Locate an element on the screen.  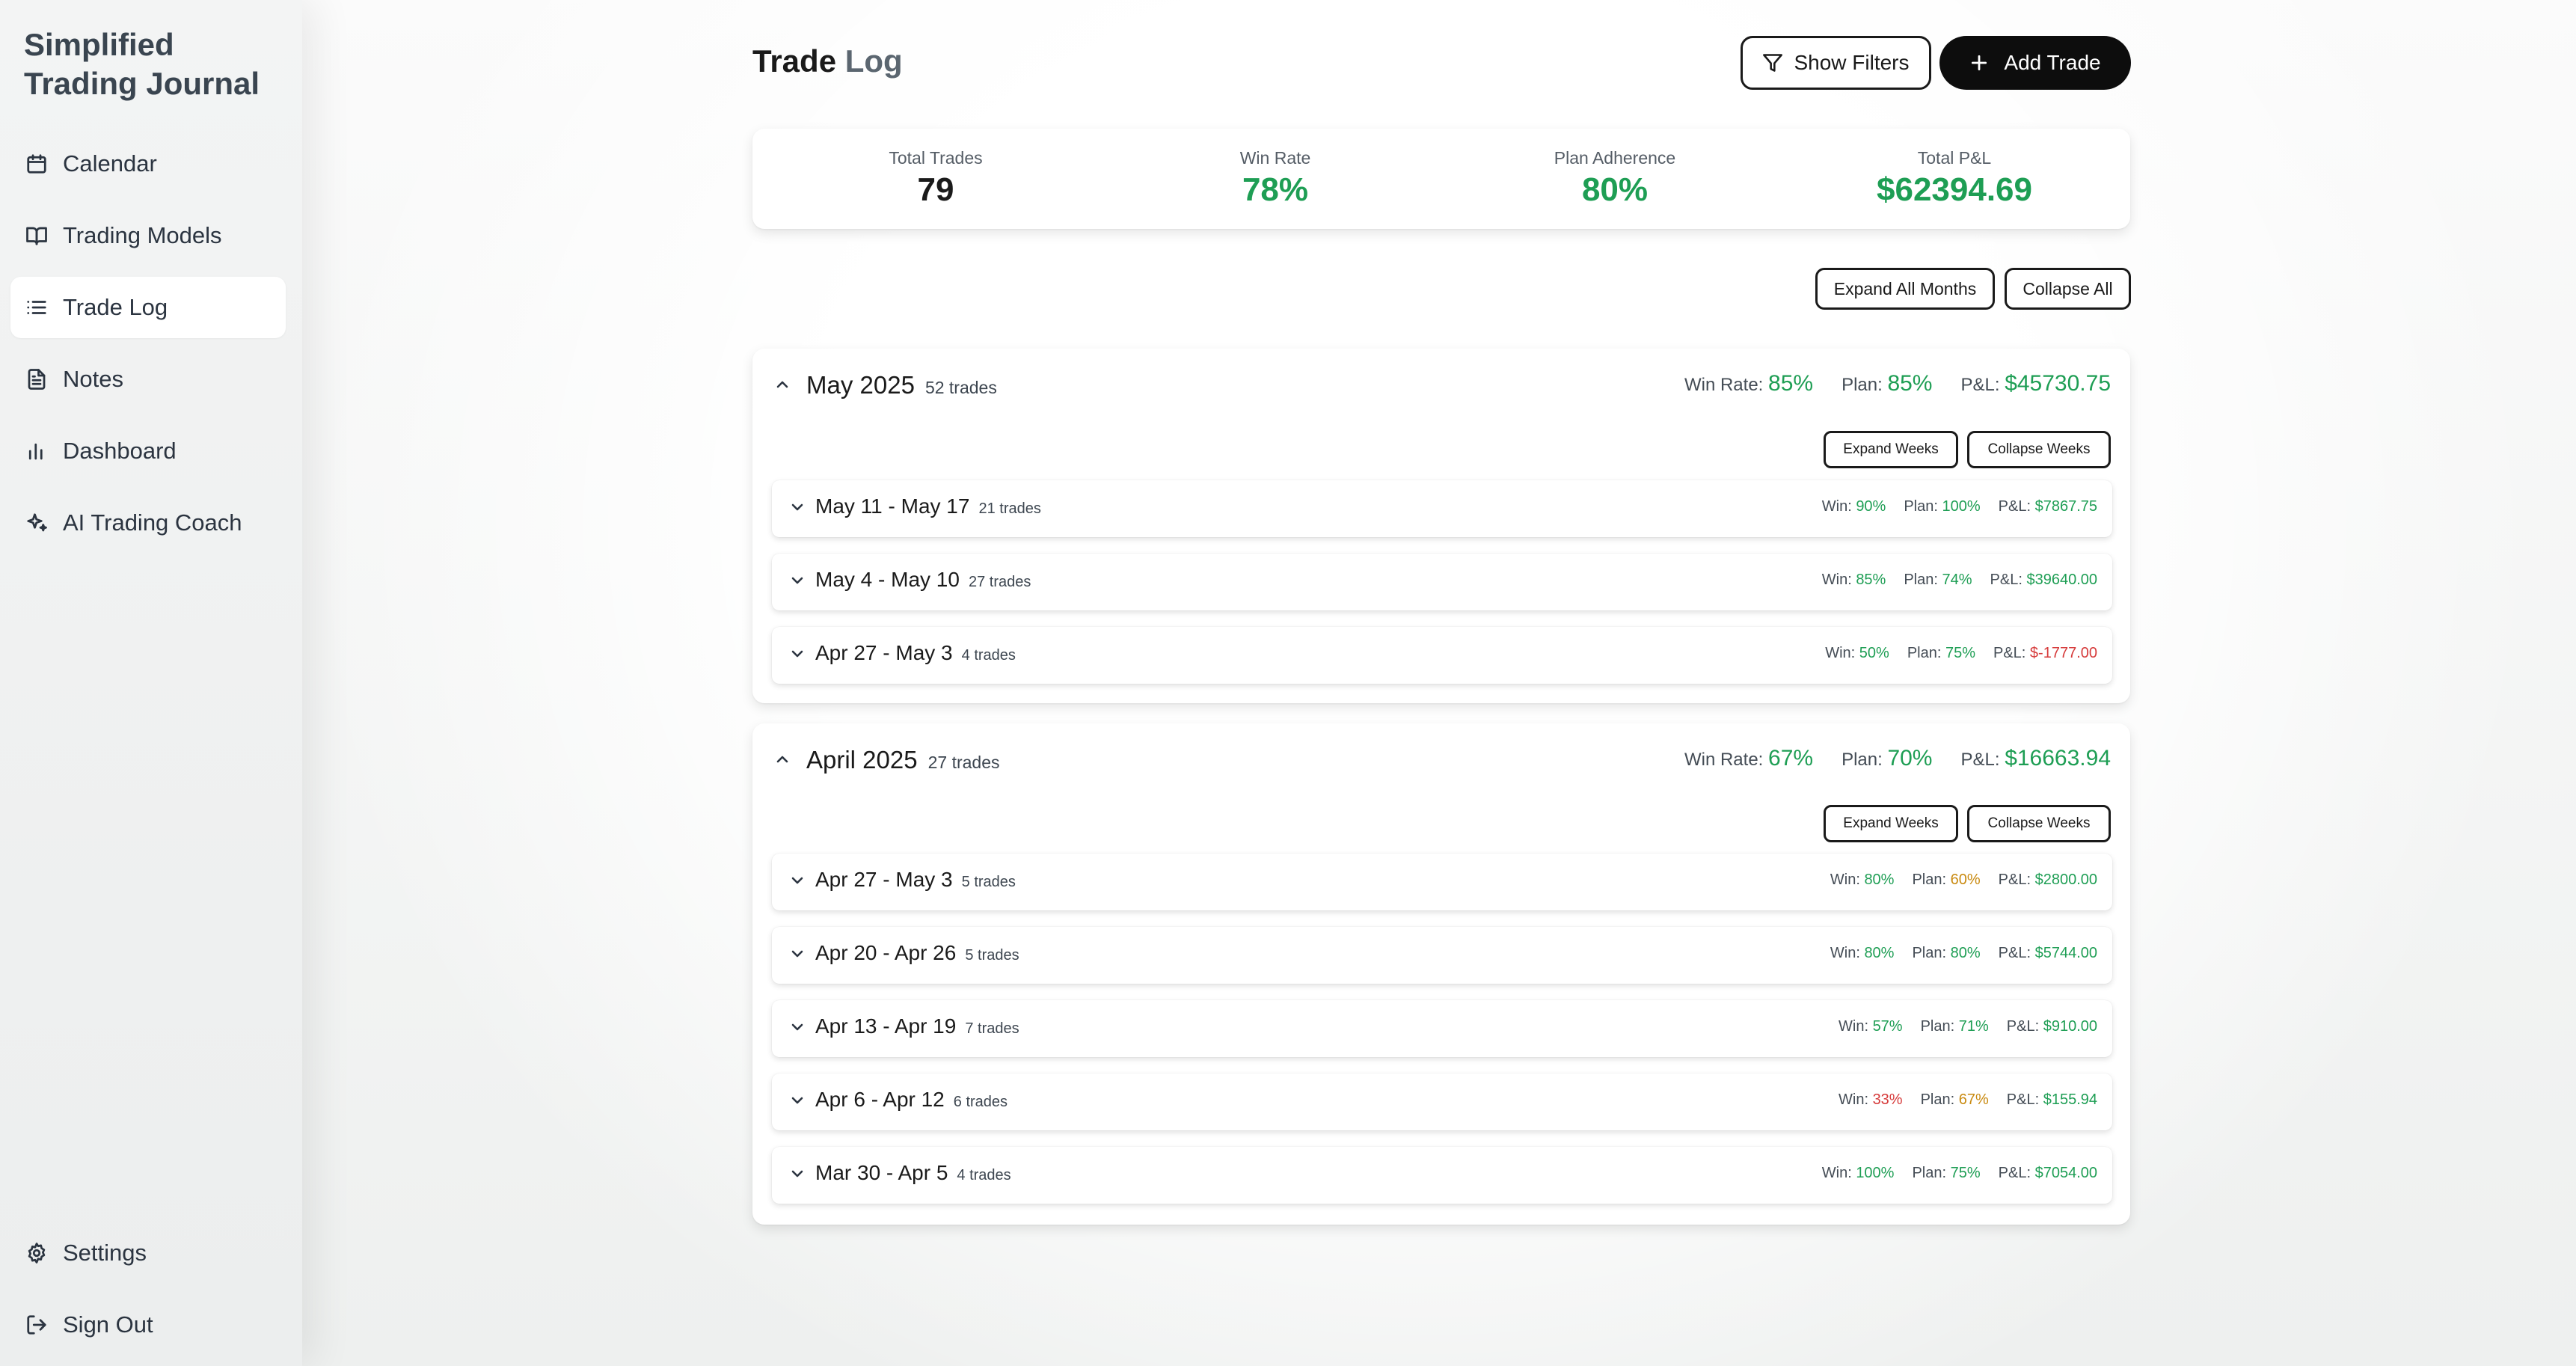
sidebar-item-notes: Notes is located at coordinates (148, 379).